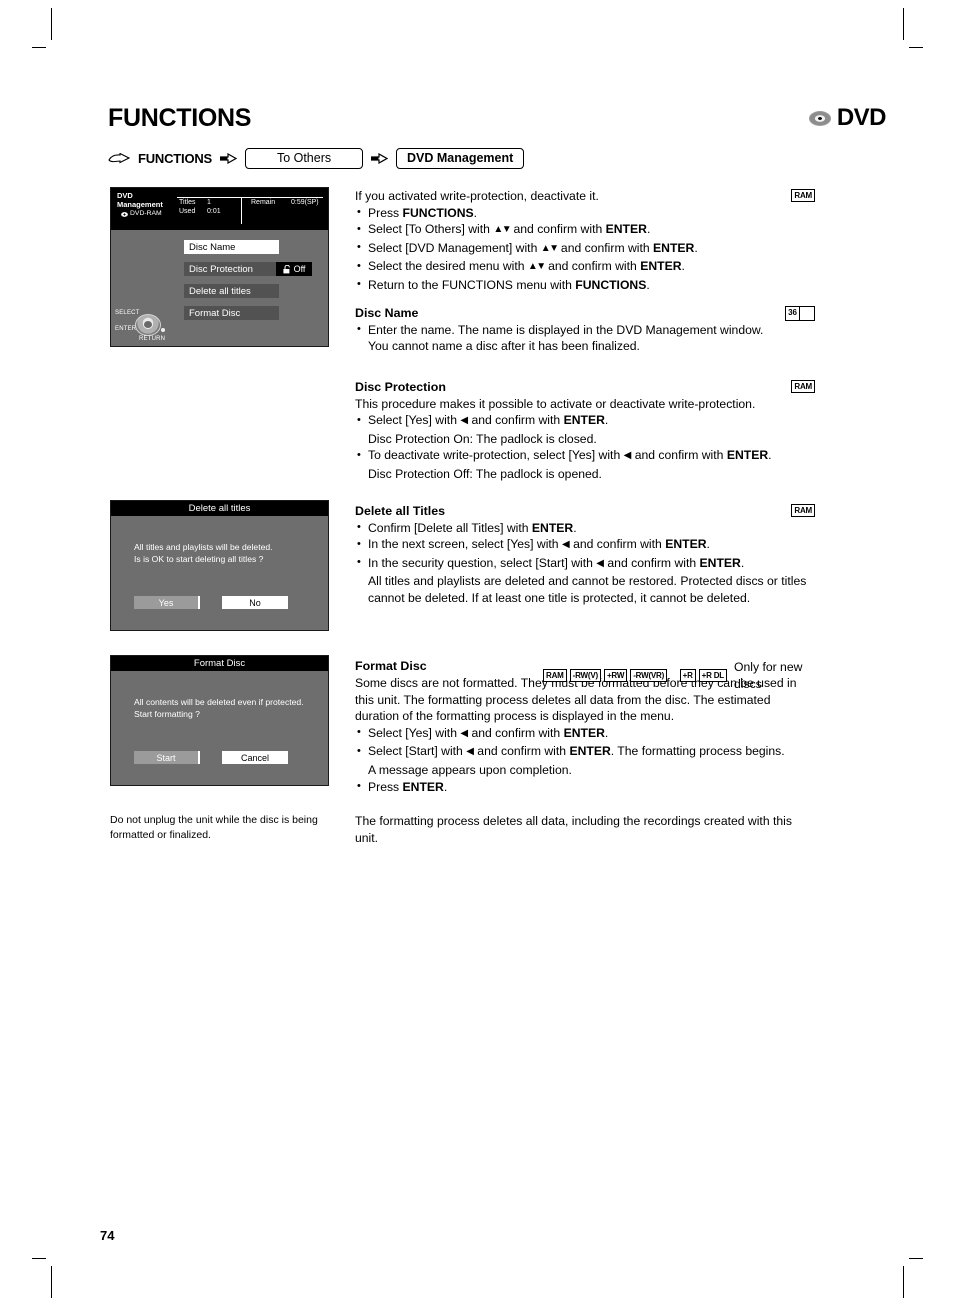 This screenshot has height=1306, width=954. I want to click on dialog-buttons-format-disc: Start Cancel, so click(220, 757).